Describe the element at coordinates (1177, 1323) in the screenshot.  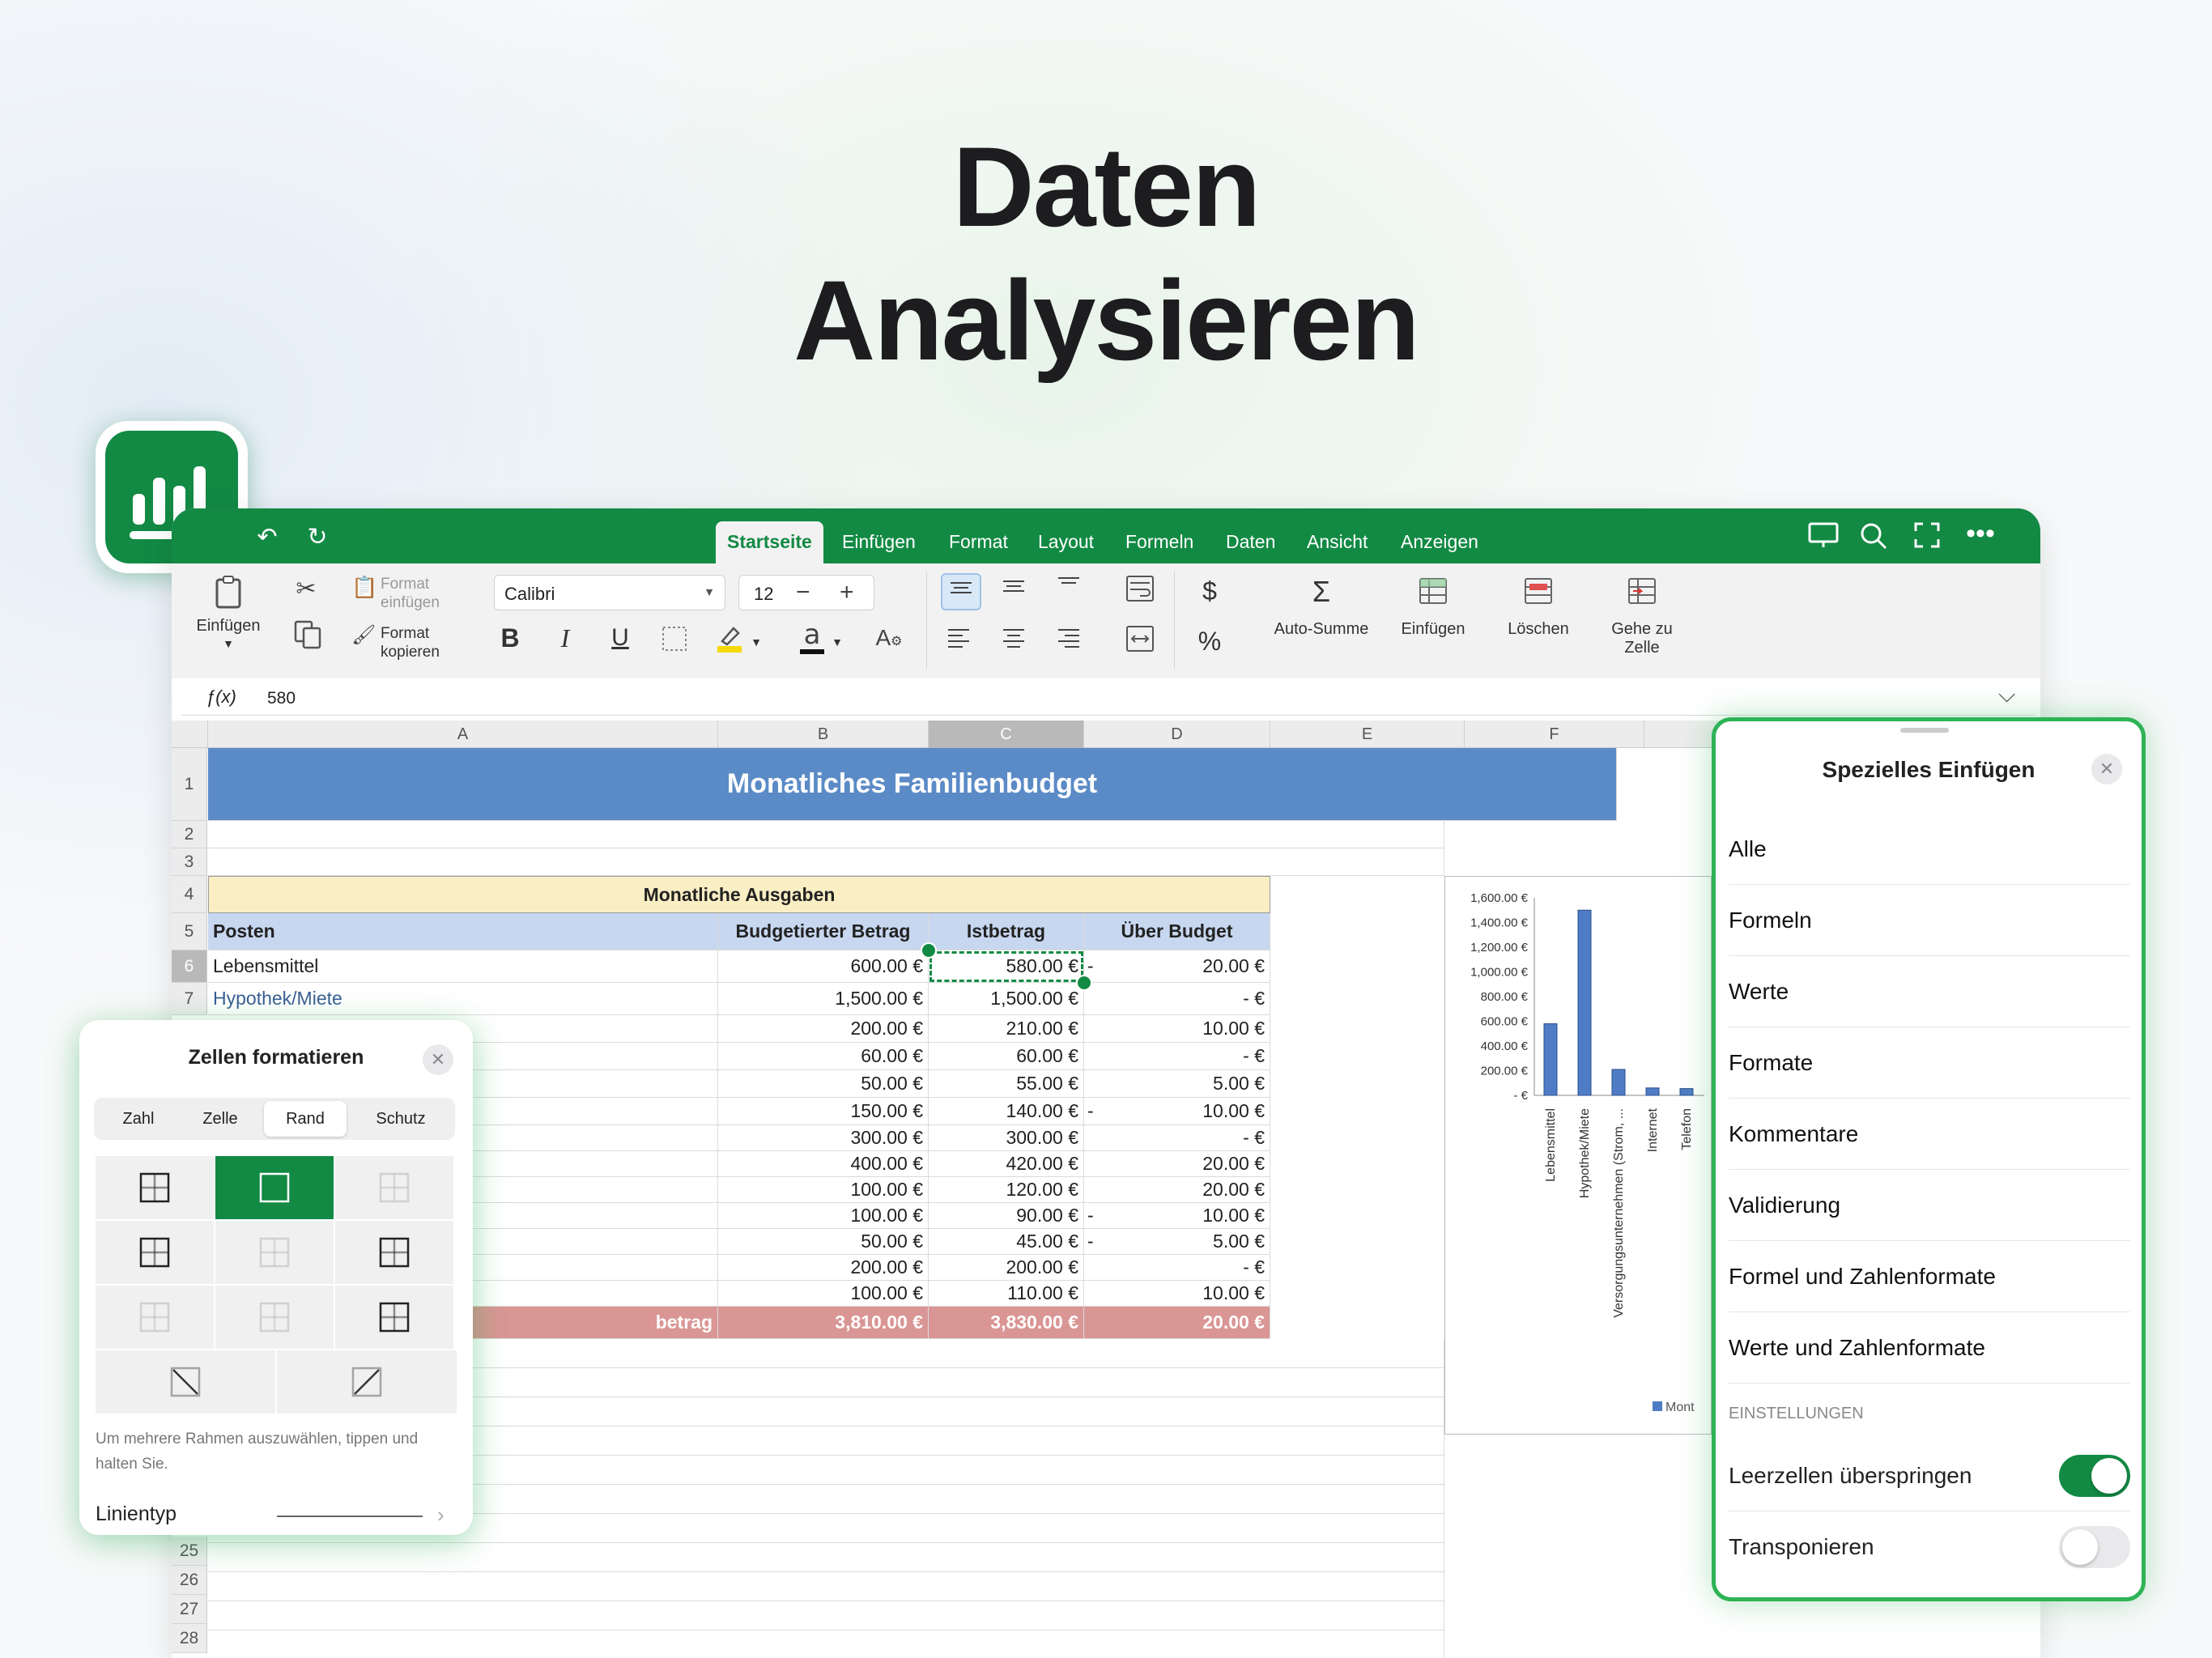
I see `total-diff-cell: 20.00 €` at that location.